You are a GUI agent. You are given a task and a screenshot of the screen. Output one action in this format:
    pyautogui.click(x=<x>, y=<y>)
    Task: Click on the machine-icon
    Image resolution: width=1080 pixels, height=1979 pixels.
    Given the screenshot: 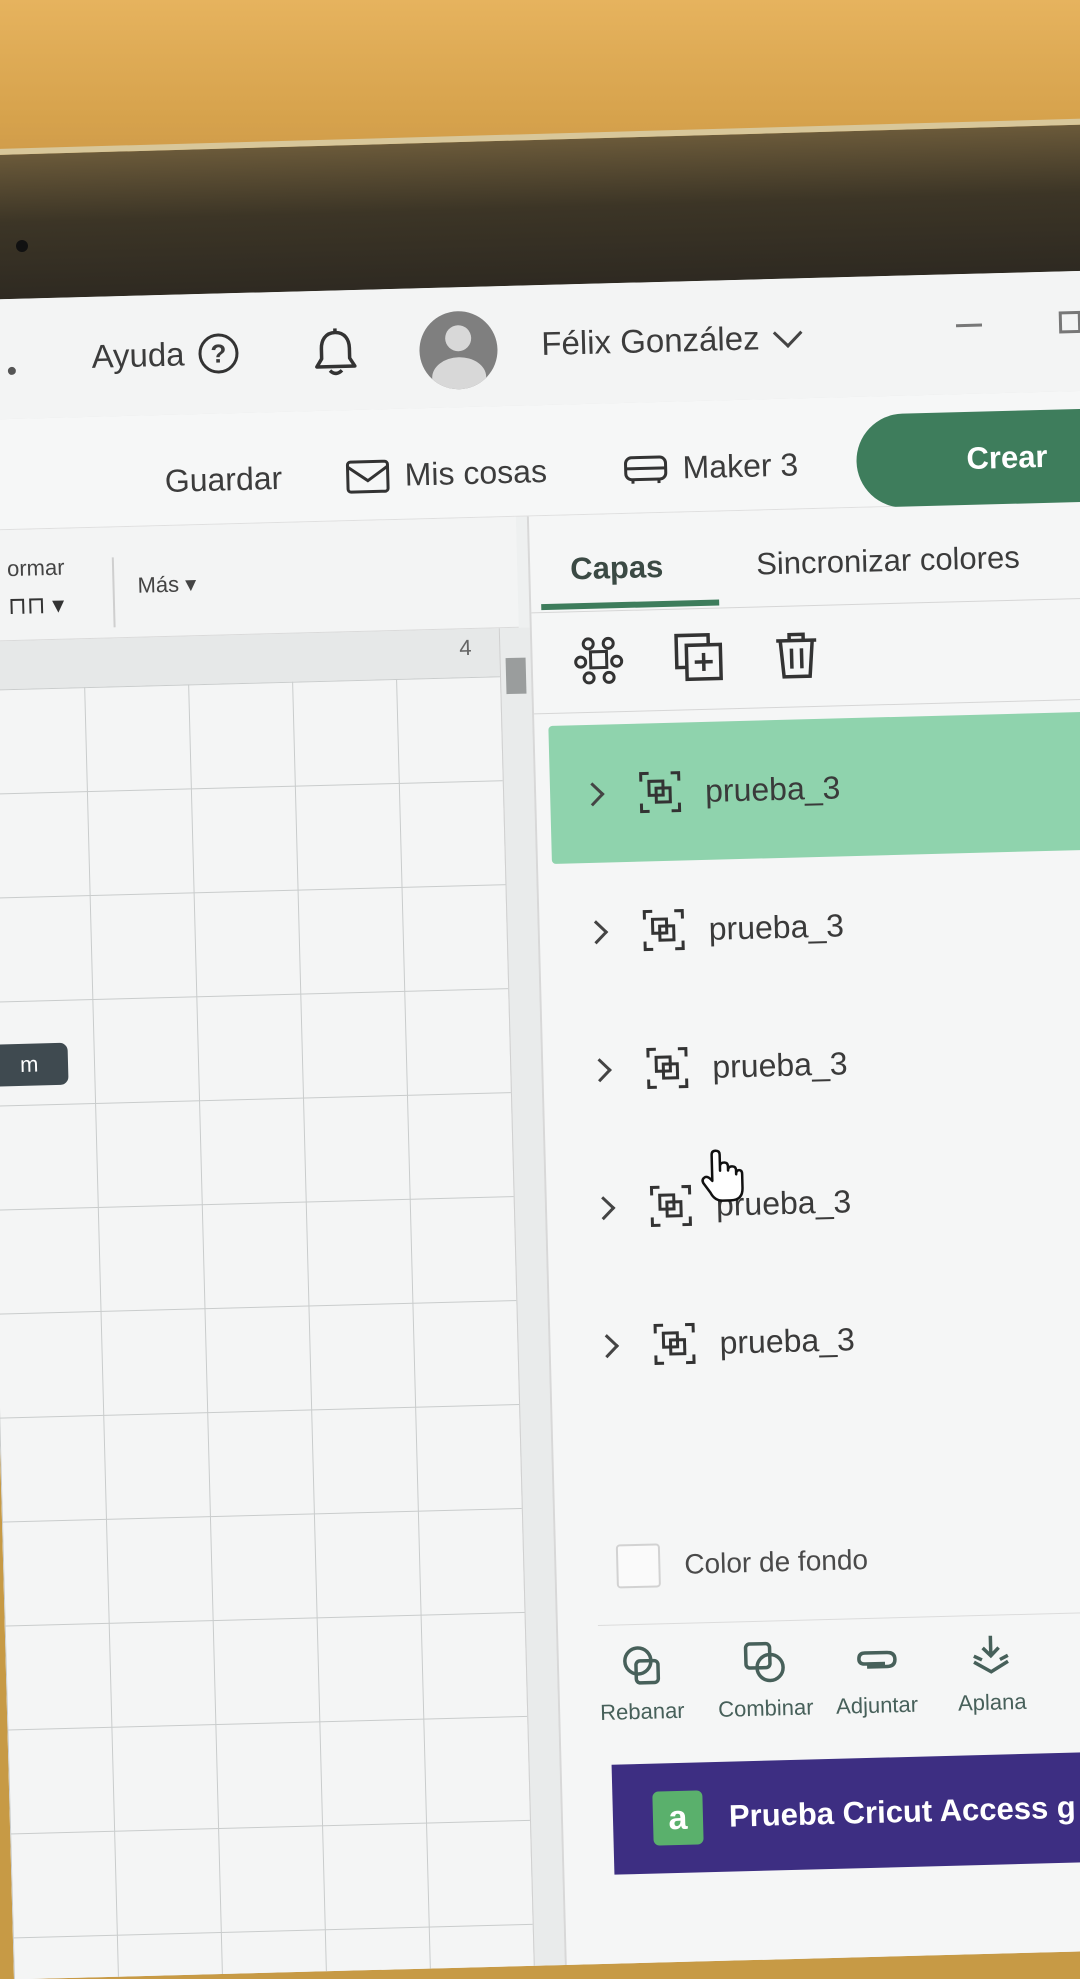 What is the action you would take?
    pyautogui.click(x=645, y=468)
    